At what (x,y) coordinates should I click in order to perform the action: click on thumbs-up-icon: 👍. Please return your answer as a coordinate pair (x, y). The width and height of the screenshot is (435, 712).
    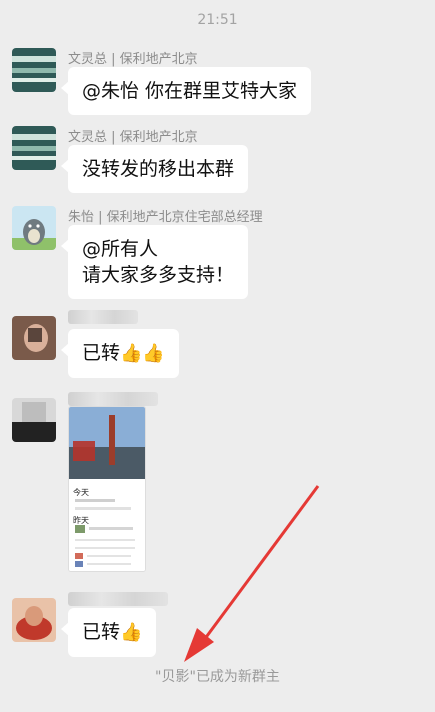
    Looking at the image, I should click on (131, 632).